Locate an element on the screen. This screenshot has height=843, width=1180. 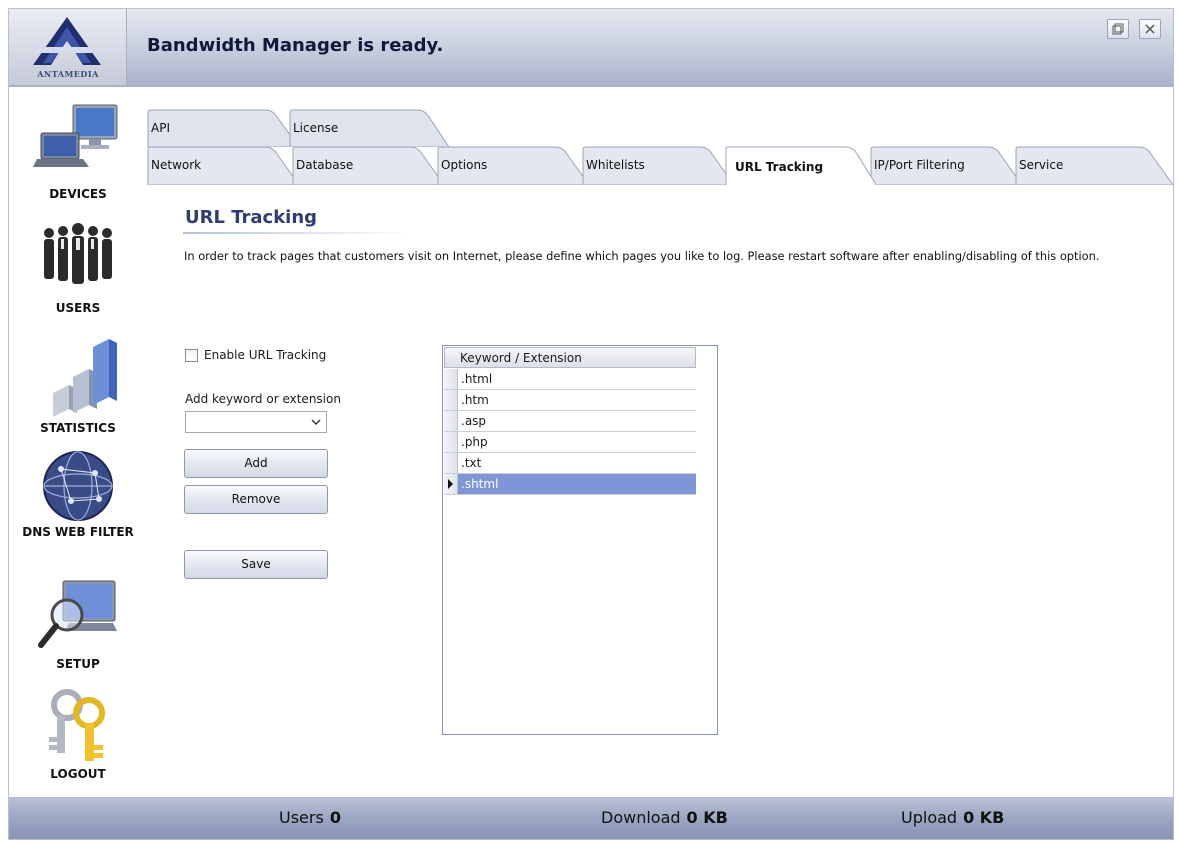
checkbox-label: Enable URL Tracking is located at coordinates (265, 355).